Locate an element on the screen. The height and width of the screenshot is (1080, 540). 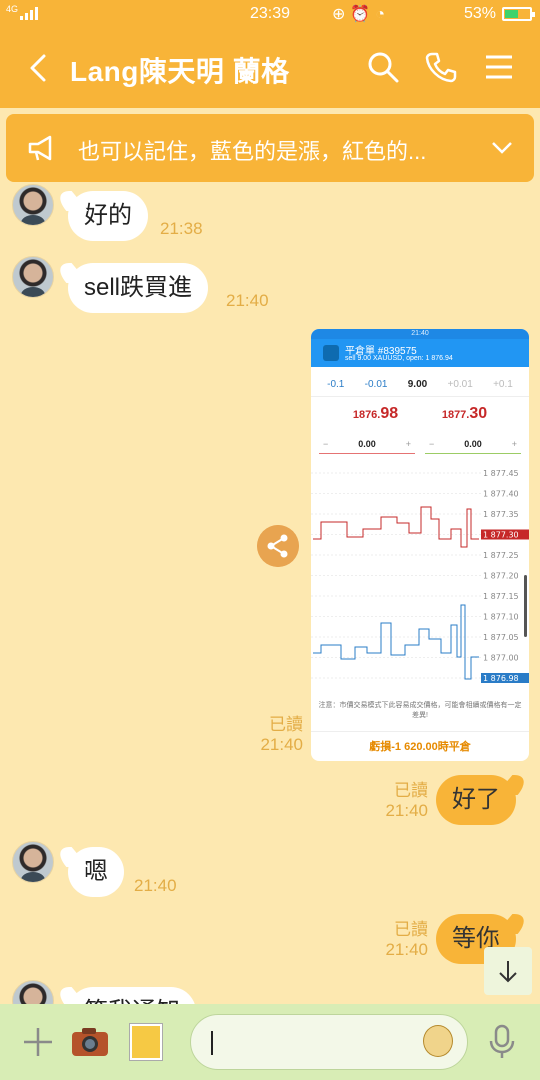
bid-price: 1876.98 is located at coordinates (375, 413).